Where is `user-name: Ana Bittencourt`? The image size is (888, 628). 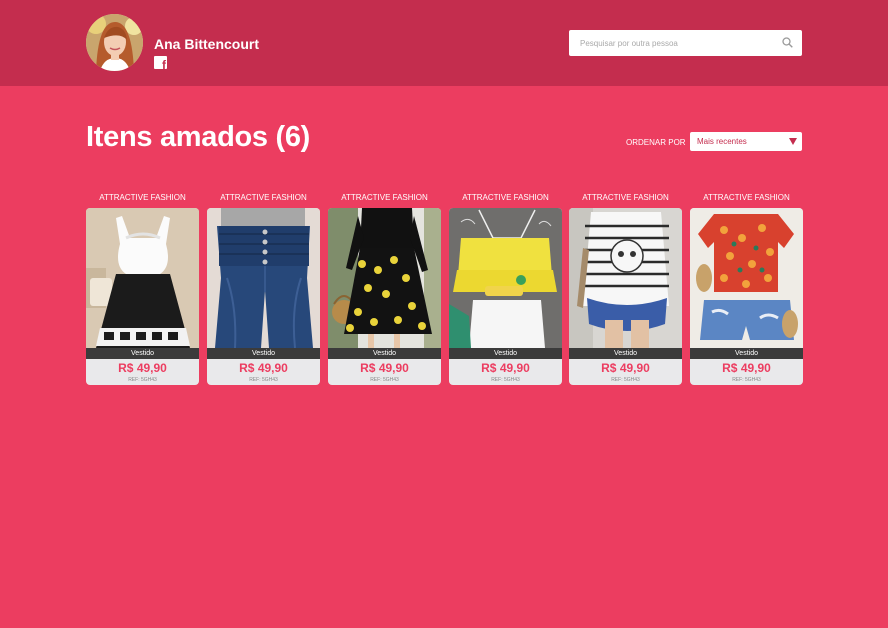 user-name: Ana Bittencourt is located at coordinates (206, 44).